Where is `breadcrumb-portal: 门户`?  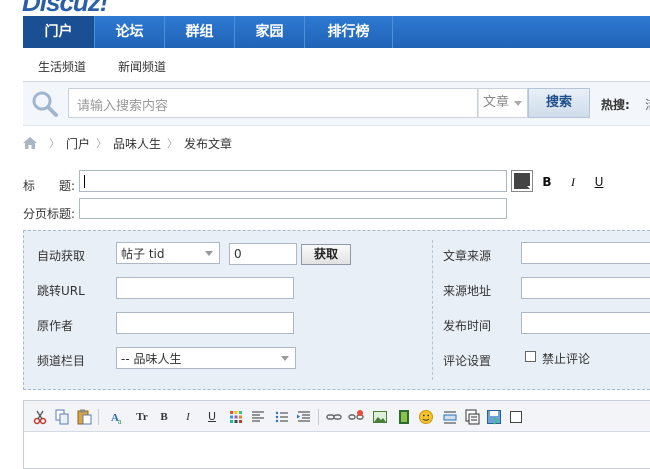 breadcrumb-portal: 门户 is located at coordinates (78, 143).